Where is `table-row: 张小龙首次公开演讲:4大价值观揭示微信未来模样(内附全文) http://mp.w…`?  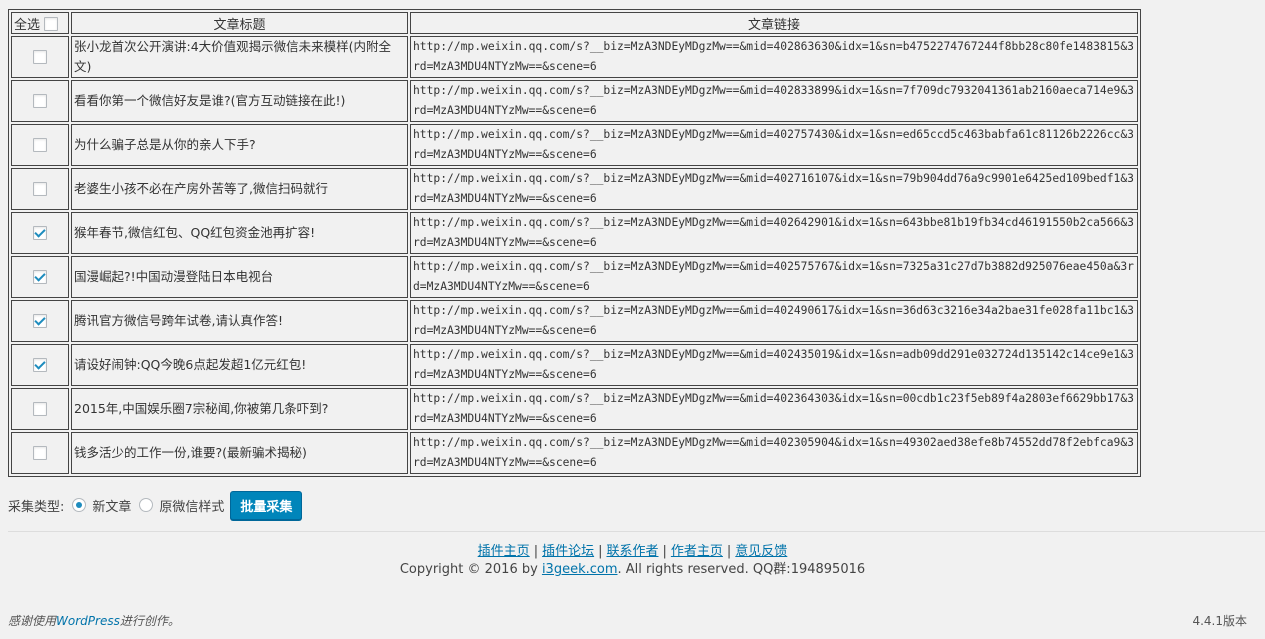
table-row: 张小龙首次公开演讲:4大价值观揭示微信未来模样(内附全文) http://mp.w… is located at coordinates (574, 57).